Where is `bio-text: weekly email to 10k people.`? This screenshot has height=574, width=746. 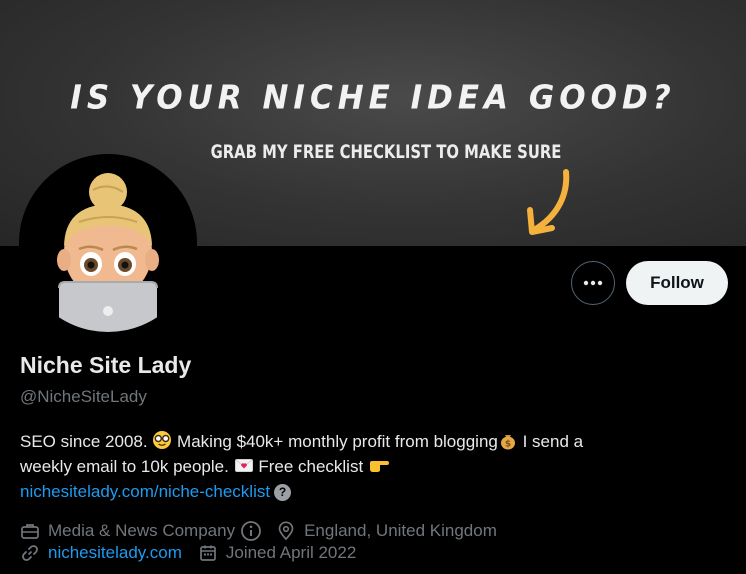
bio-text: weekly email to 10k people. is located at coordinates (124, 466).